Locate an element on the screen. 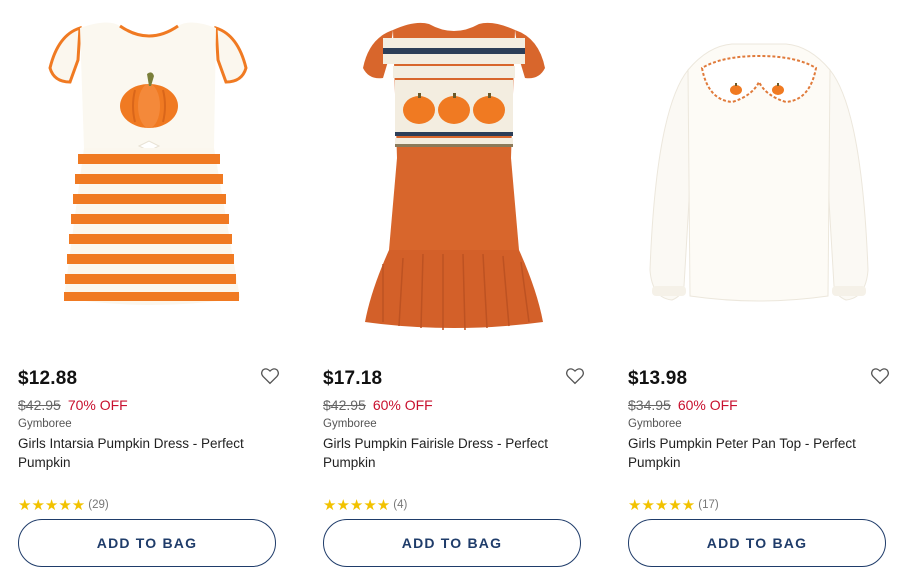  original-price: $34.95 is located at coordinates (649, 405).